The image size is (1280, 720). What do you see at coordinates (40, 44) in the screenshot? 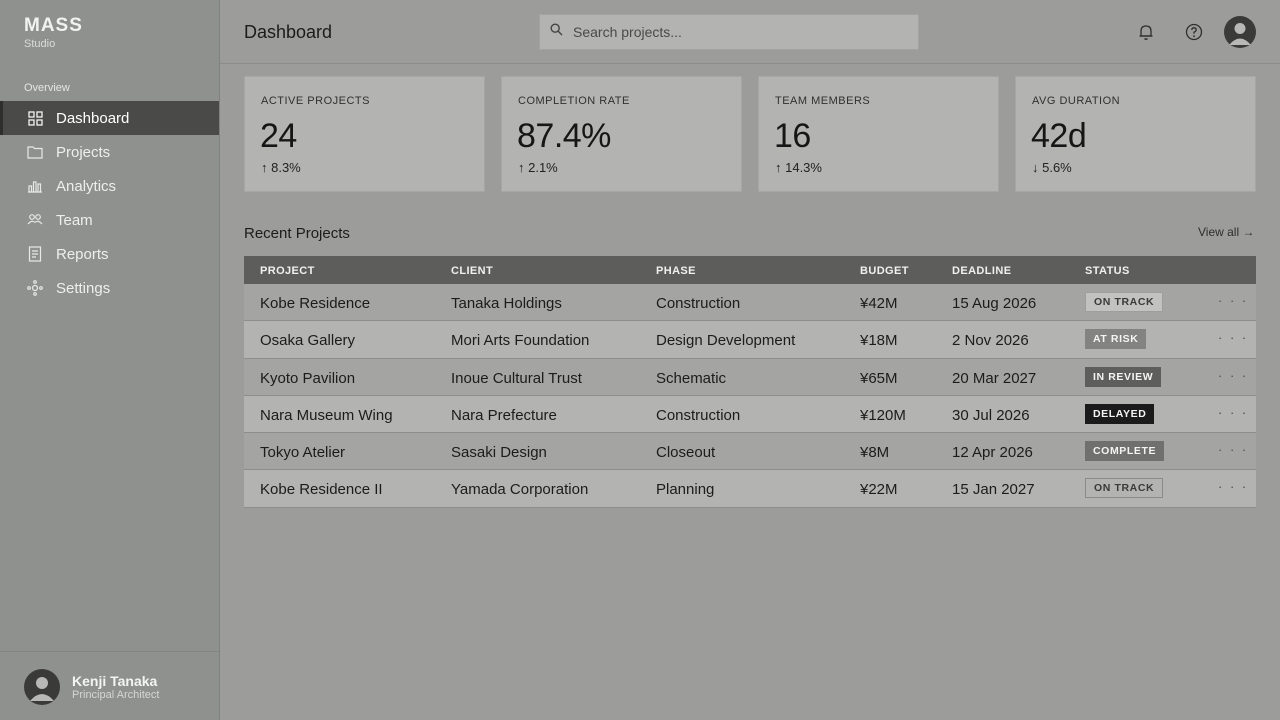
I see `brand-subtitle: Studio` at bounding box center [40, 44].